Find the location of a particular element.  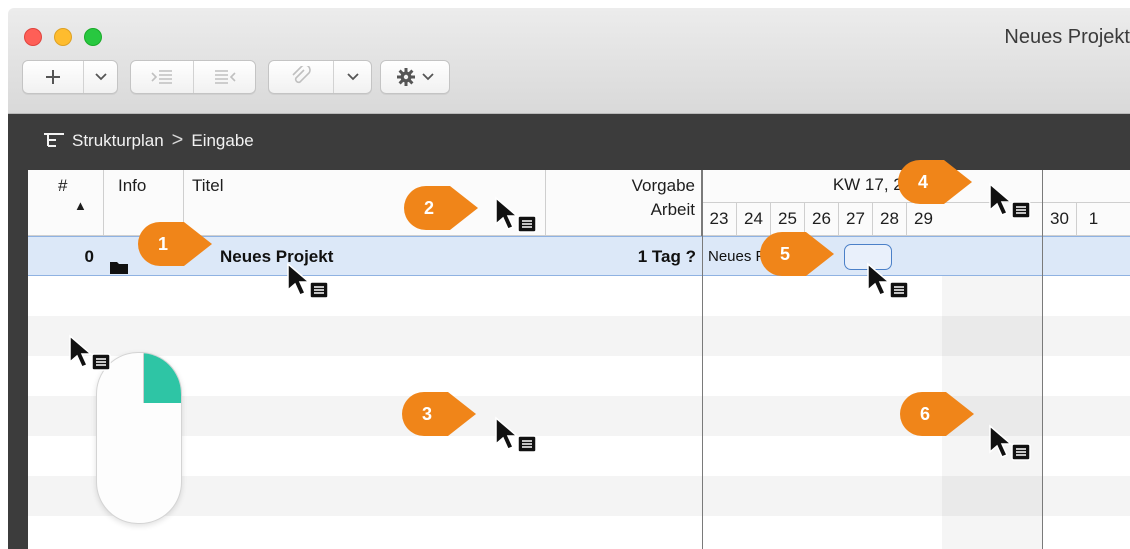

breadcrumb-root: Strukturplan is located at coordinates (118, 141).